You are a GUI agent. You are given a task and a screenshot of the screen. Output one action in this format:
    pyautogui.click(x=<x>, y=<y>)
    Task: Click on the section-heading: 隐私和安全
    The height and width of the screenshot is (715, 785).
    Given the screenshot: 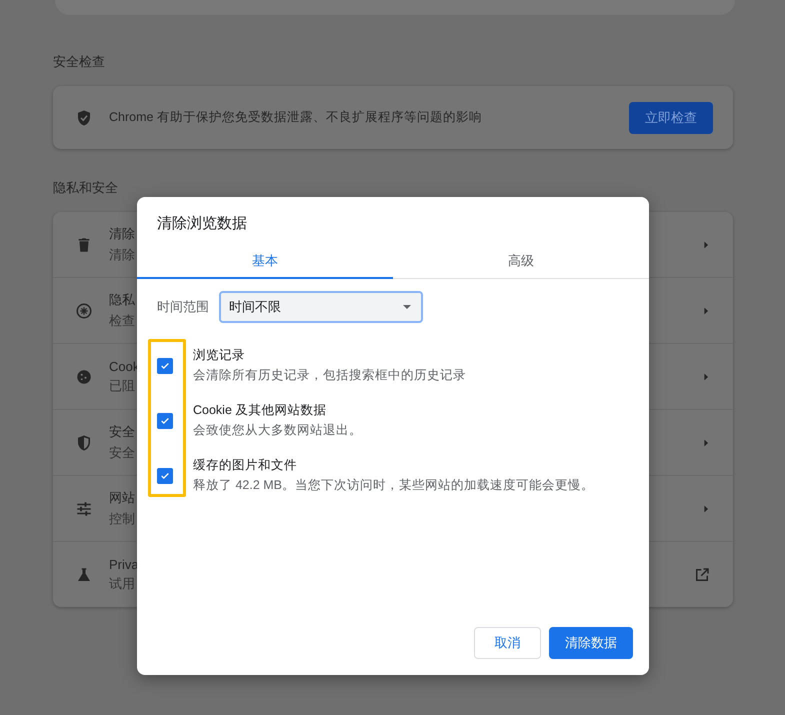 What is the action you would take?
    pyautogui.click(x=86, y=188)
    